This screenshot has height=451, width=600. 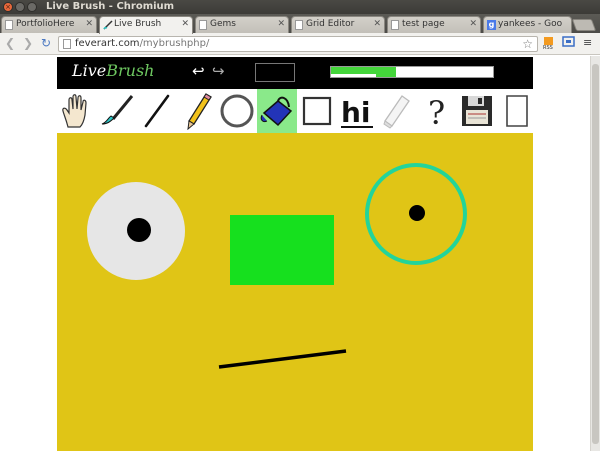 I want to click on paint-bucket-icon, so click(x=276, y=111).